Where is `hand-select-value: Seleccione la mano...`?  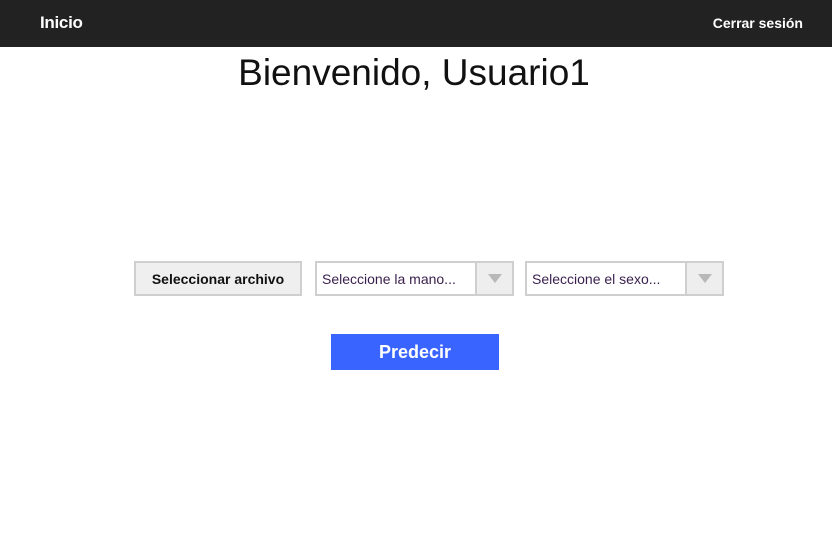 hand-select-value: Seleccione la mano... is located at coordinates (389, 279).